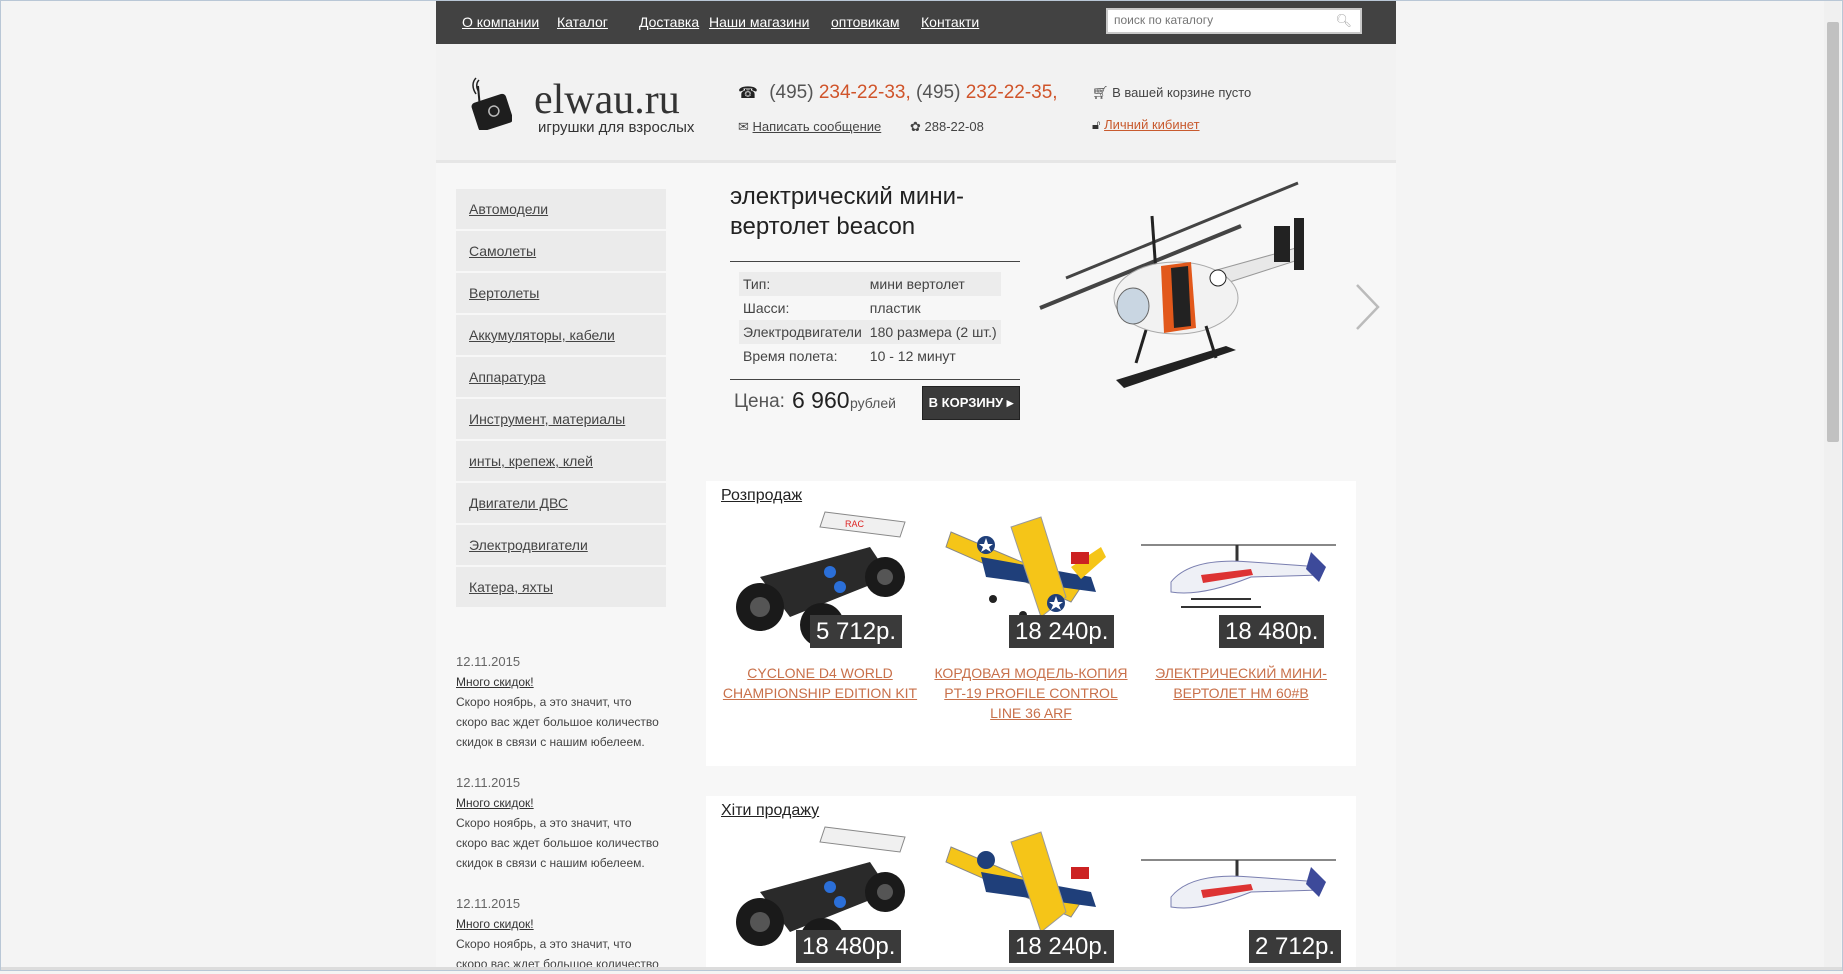  I want to click on sidebar-item-label: Вертолеты, so click(504, 293).